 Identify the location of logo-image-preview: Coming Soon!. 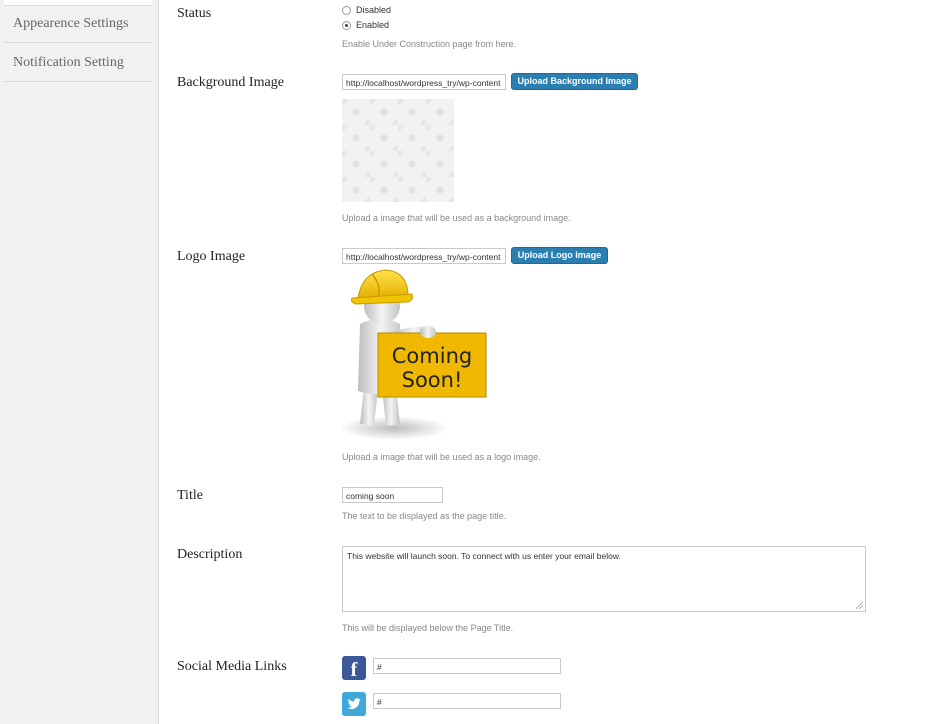
(415, 353).